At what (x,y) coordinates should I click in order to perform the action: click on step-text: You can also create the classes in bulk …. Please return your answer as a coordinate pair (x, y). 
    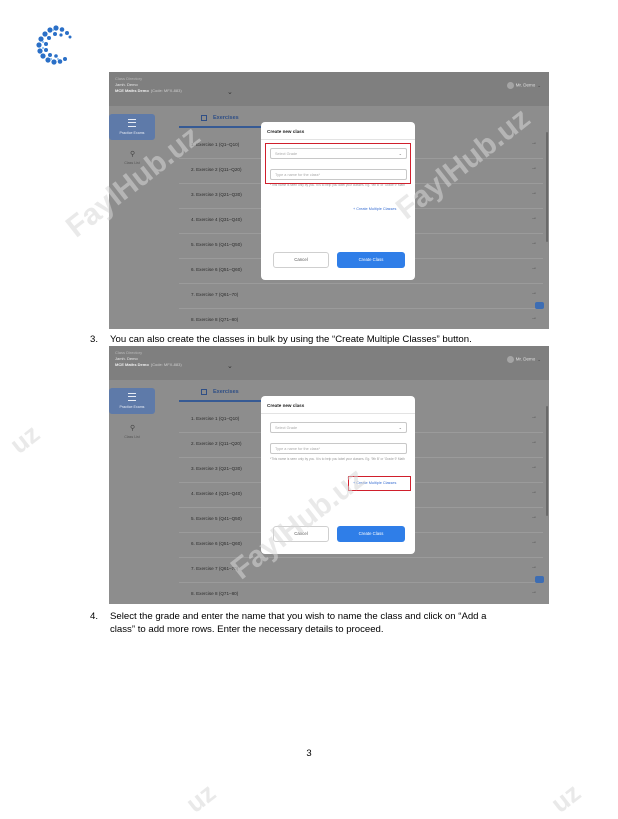
    Looking at the image, I should click on (291, 339).